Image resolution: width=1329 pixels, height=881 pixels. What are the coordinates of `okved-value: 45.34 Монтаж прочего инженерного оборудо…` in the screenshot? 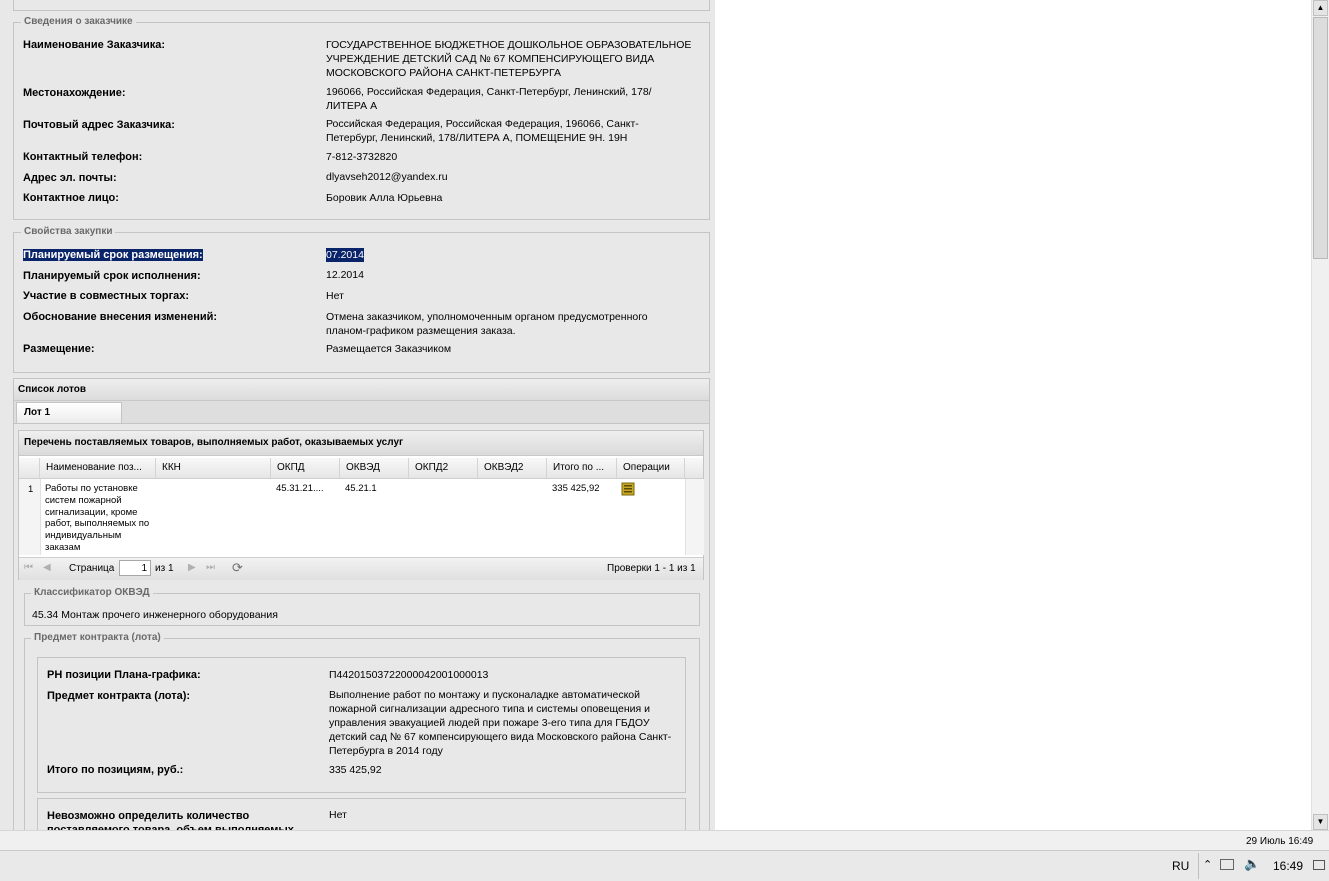 It's located at (155, 615).